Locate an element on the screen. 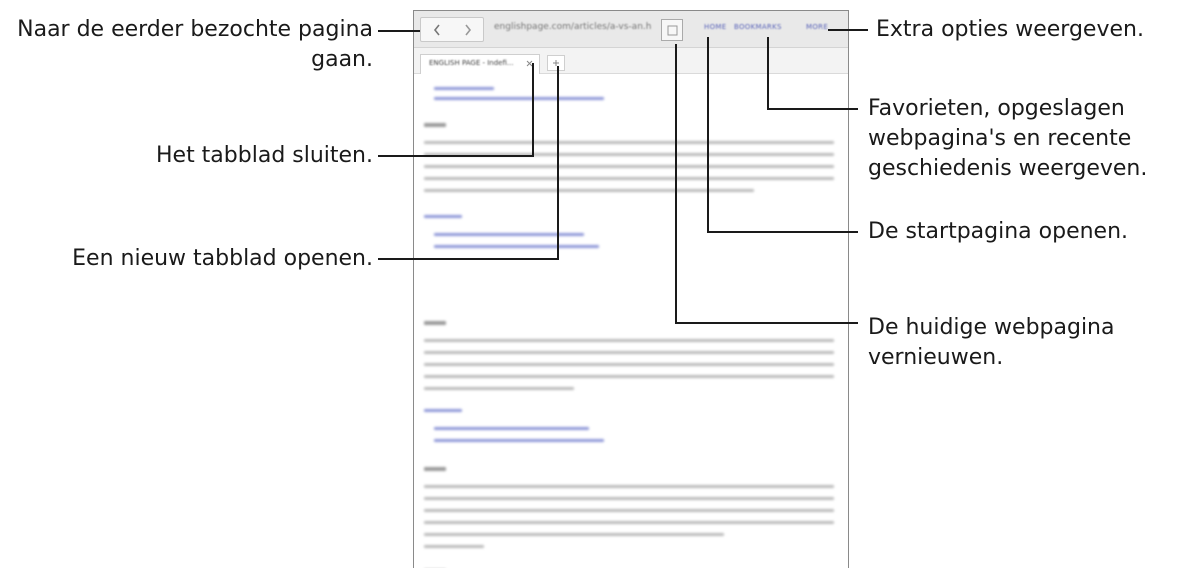  new-tab-button is located at coordinates (556, 63).